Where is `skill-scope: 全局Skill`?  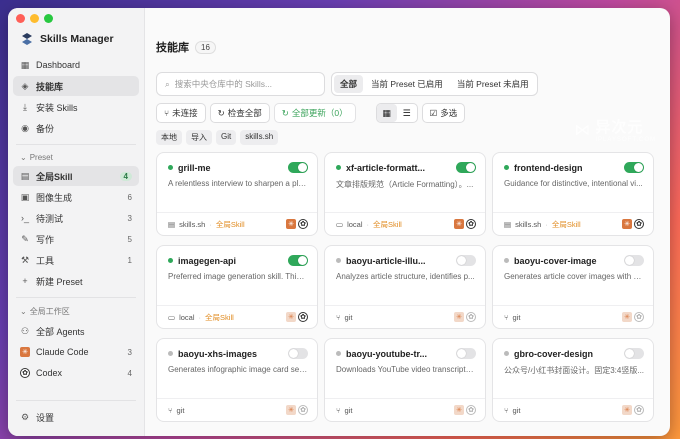 skill-scope: 全局Skill is located at coordinates (230, 224).